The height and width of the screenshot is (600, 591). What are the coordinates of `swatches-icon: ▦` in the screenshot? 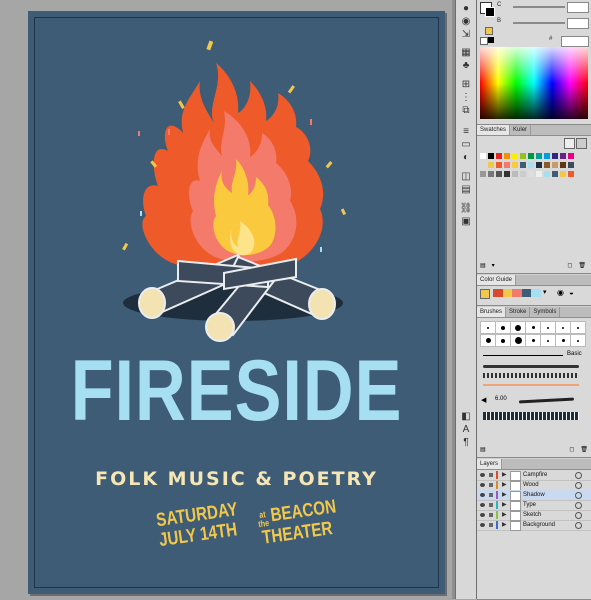 It's located at (466, 52).